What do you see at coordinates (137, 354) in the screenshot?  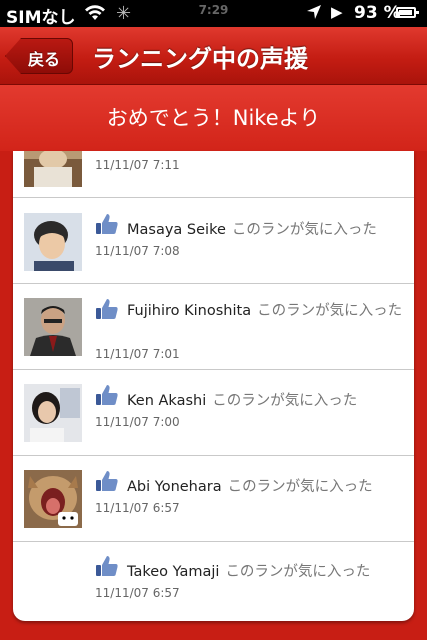 I see `cheer-time: 11/11/07 7:01` at bounding box center [137, 354].